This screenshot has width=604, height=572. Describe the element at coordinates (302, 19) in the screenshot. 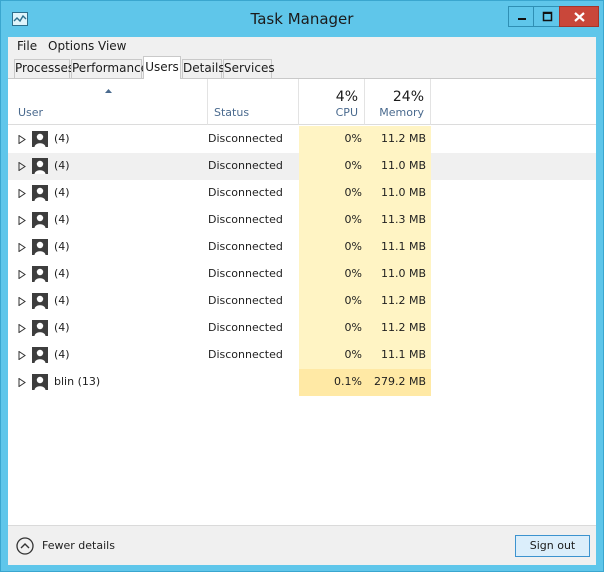

I see `title-bar: Task Manager` at that location.